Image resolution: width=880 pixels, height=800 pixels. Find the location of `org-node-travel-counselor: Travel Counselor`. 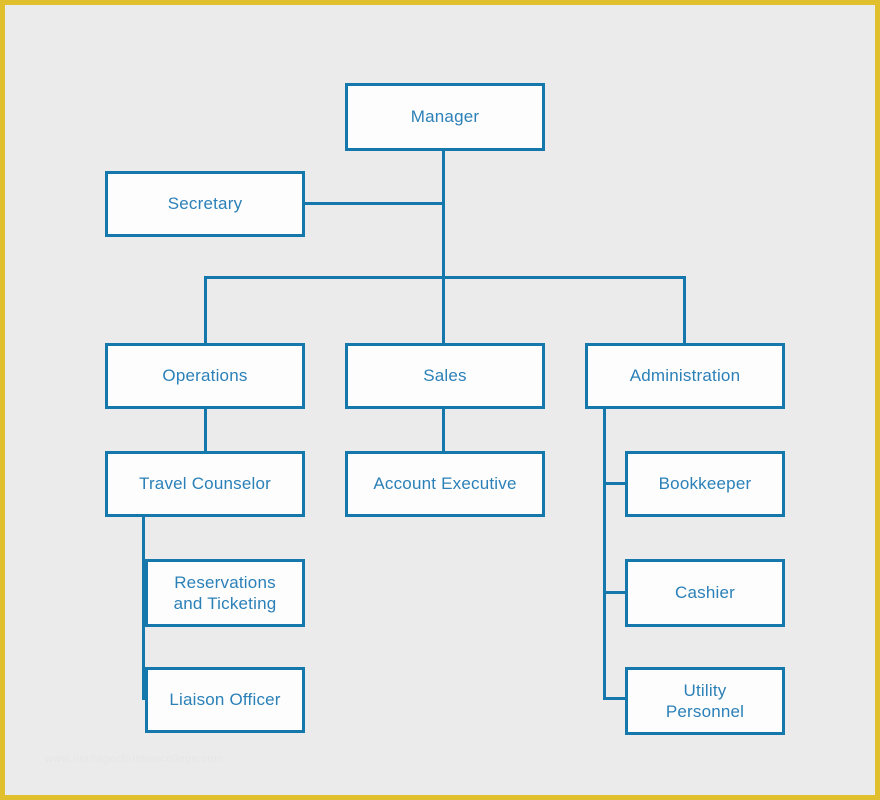

org-node-travel-counselor: Travel Counselor is located at coordinates (205, 484).